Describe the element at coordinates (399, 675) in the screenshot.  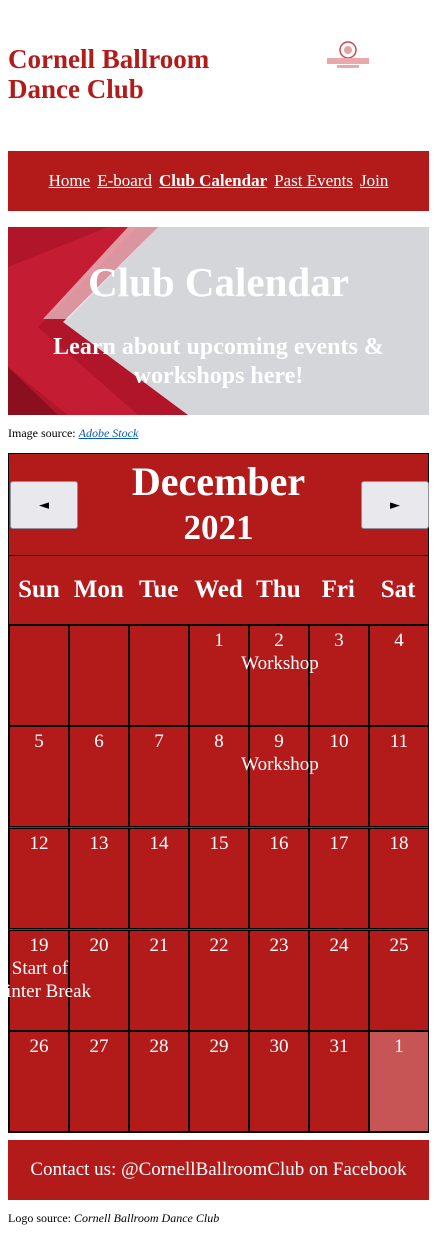
I see `calendar-day: 4` at that location.